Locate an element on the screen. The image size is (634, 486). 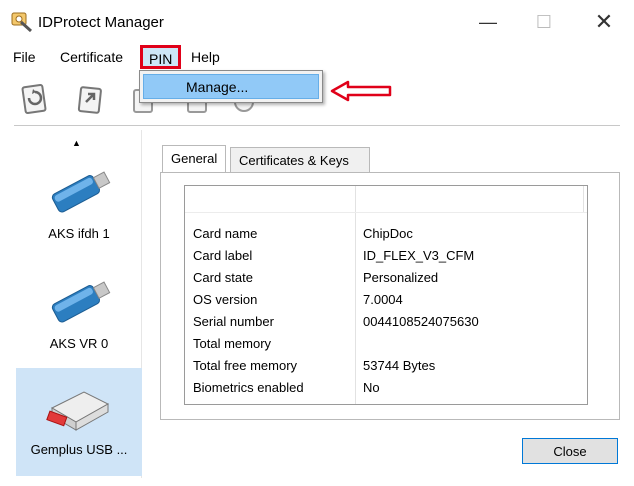
maximize-button: ☐ is located at coordinates (544, 22).